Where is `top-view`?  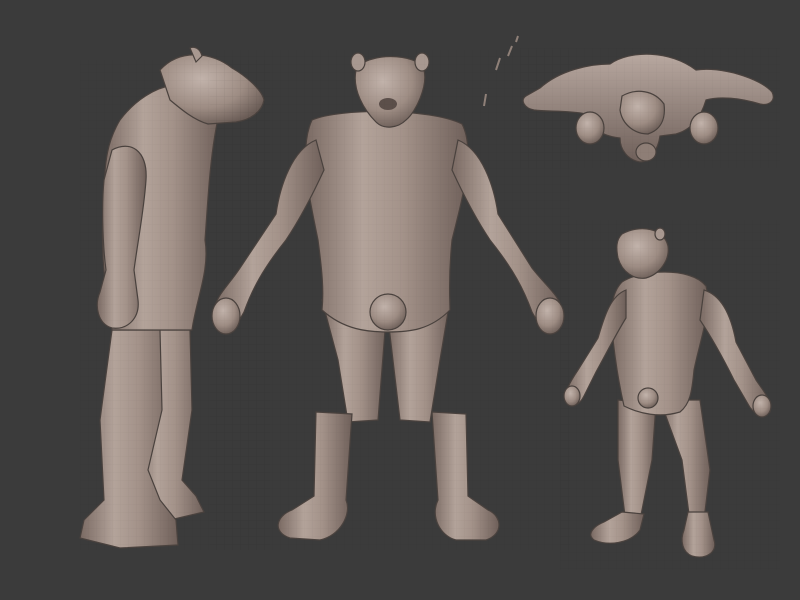
top-view is located at coordinates (650, 108).